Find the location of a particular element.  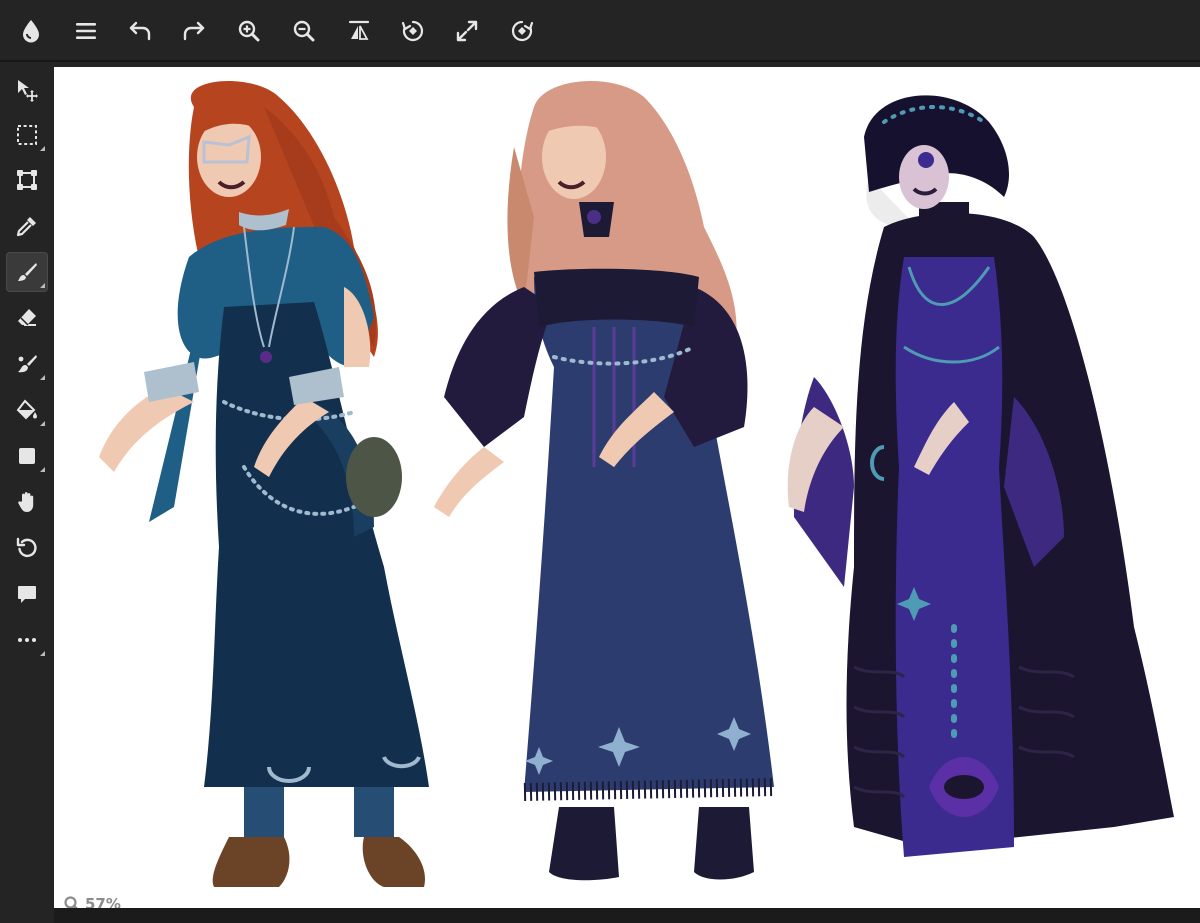

top-toolbar is located at coordinates (600, 31).